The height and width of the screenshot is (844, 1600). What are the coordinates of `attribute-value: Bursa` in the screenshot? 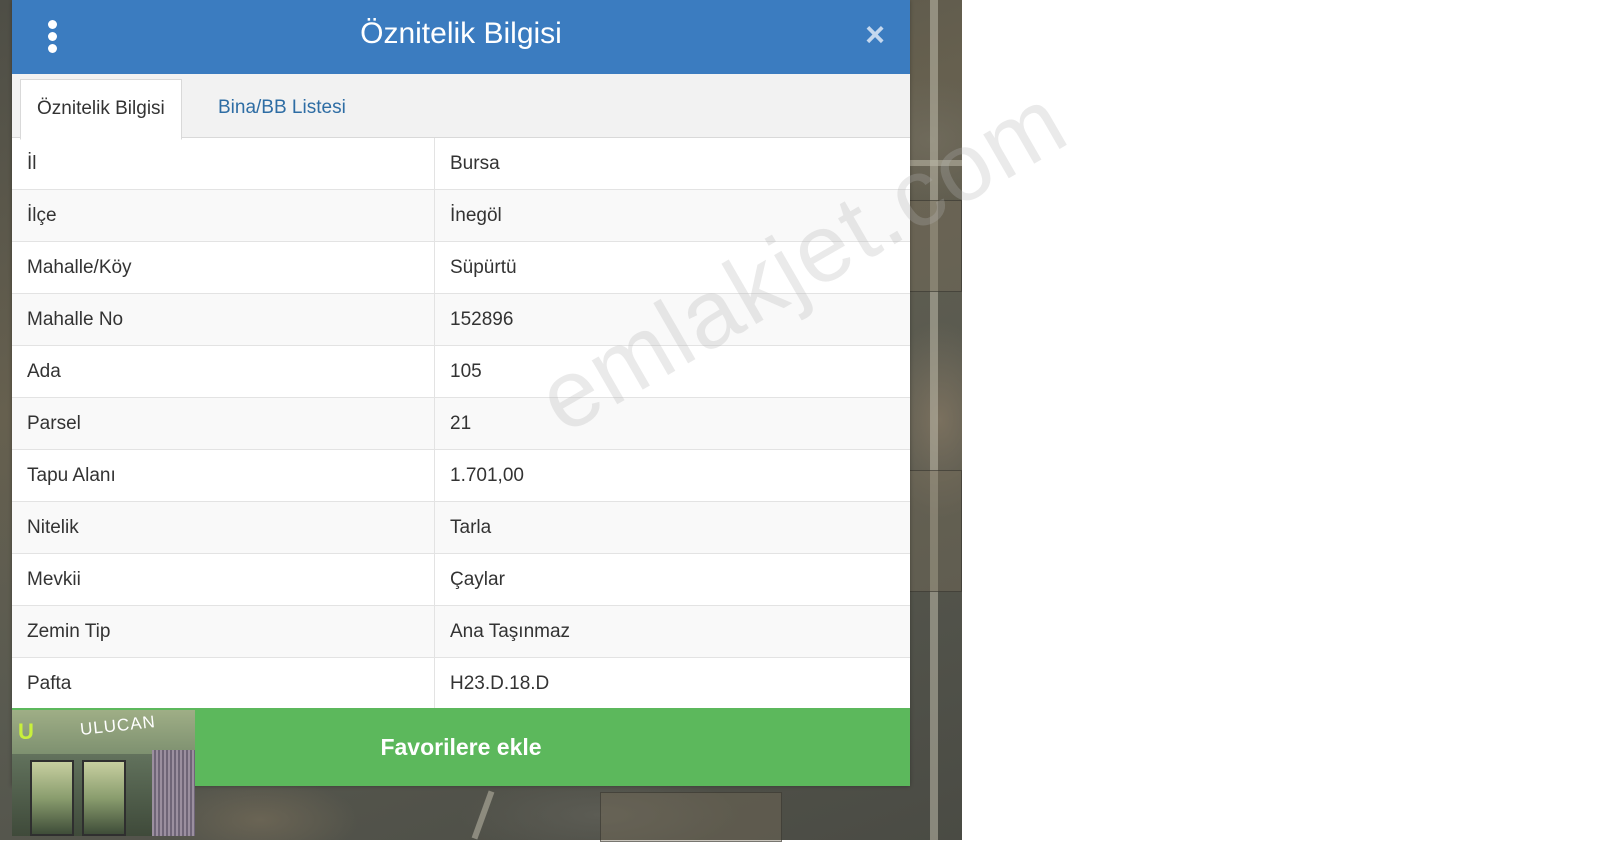 It's located at (672, 164).